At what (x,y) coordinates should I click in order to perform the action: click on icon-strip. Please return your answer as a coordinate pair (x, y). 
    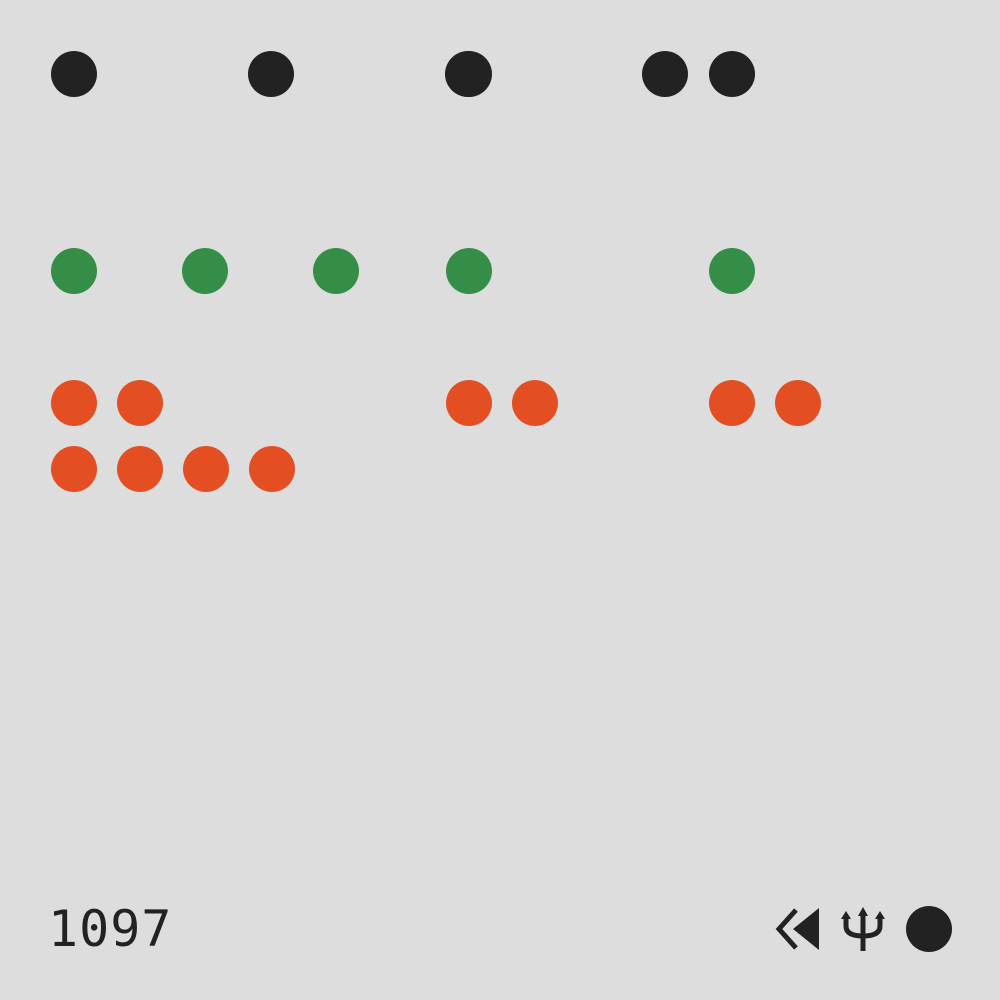
    Looking at the image, I should click on (863, 929).